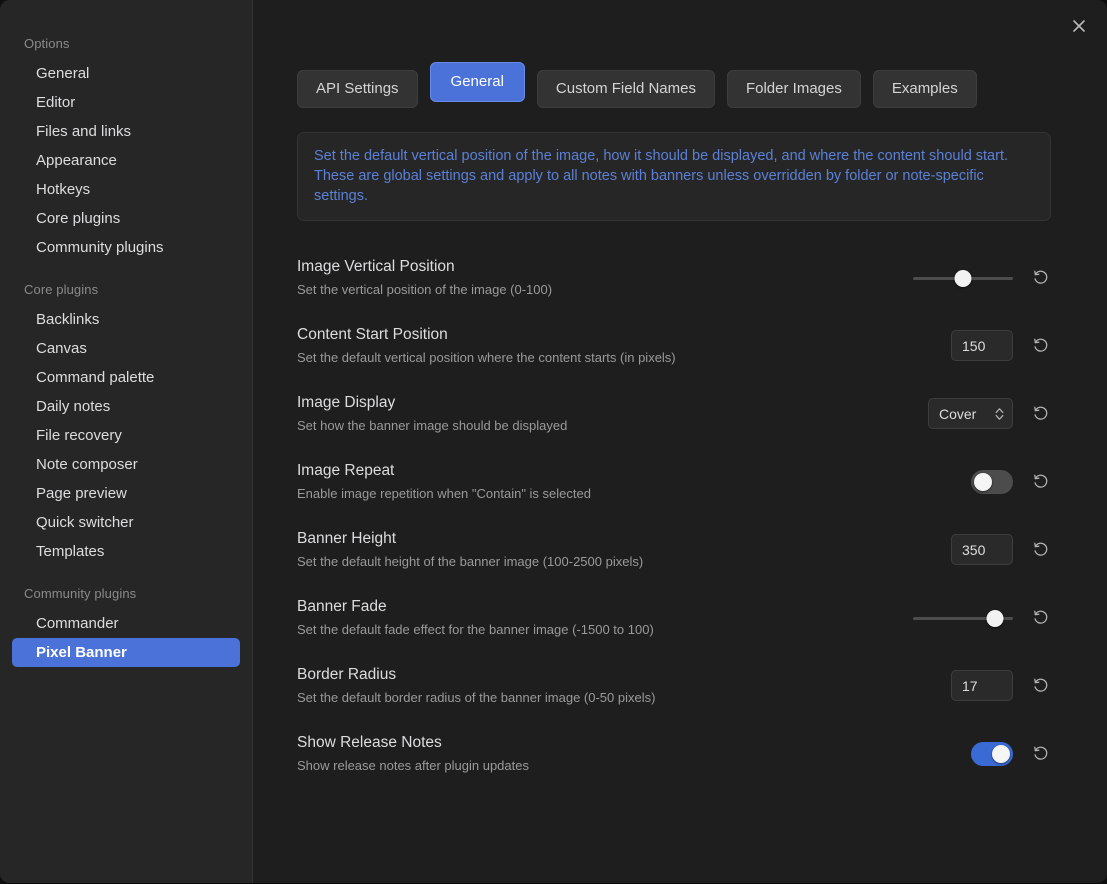 This screenshot has height=884, width=1107. I want to click on tab-folder-images: Folder Images, so click(793, 89).